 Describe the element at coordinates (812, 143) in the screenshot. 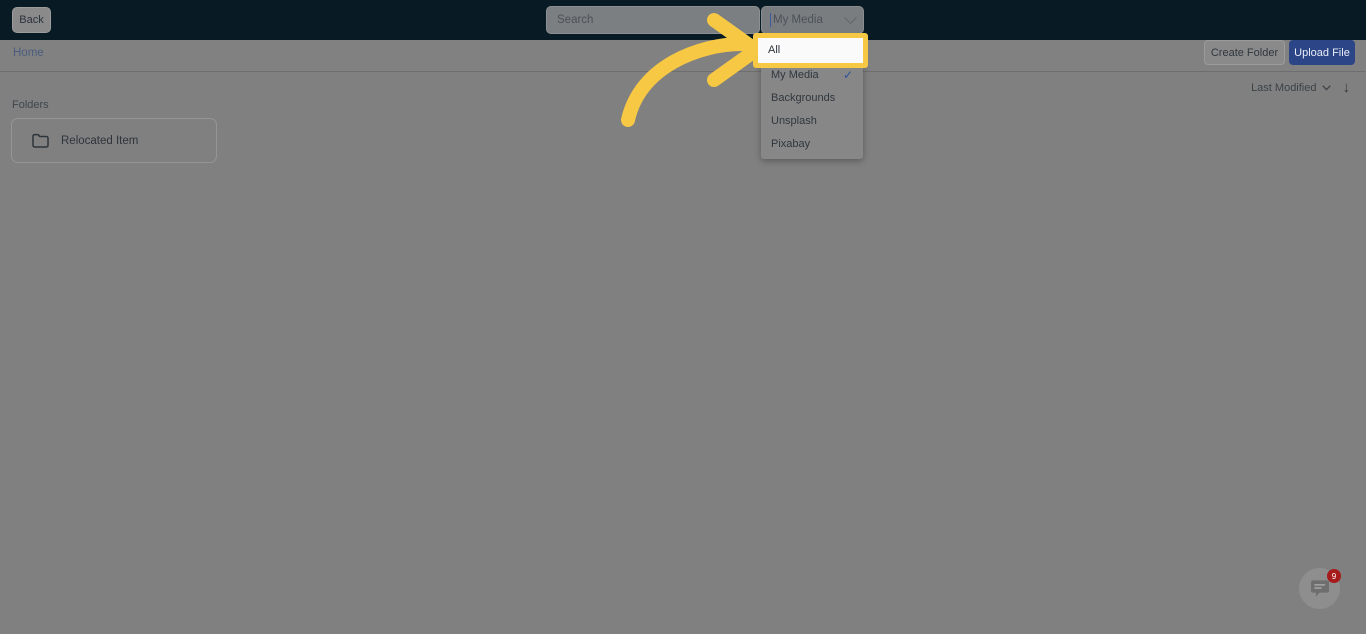

I see `dropdown-item-pixabay: Pixabay` at that location.